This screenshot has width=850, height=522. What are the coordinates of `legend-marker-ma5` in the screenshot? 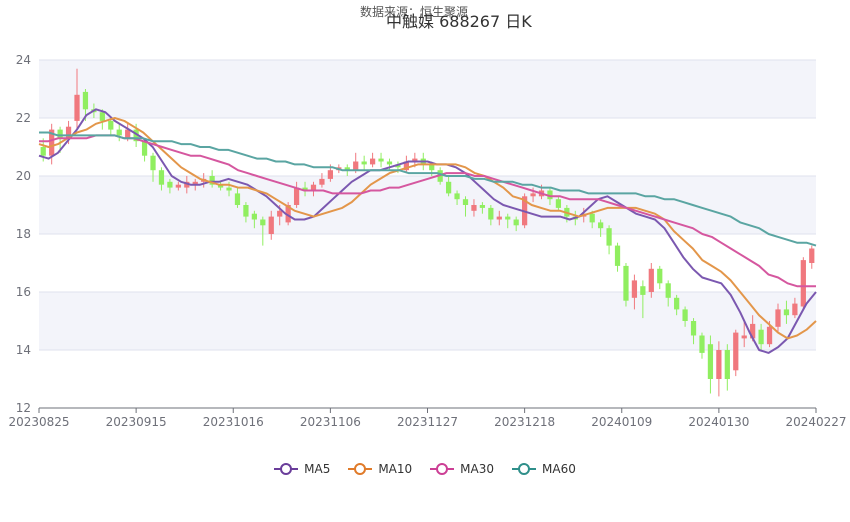 It's located at (286, 469).